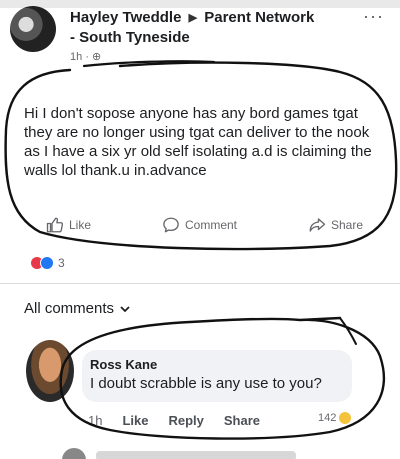 The height and width of the screenshot is (459, 400). I want to click on commenter-avatar, so click(50, 371).